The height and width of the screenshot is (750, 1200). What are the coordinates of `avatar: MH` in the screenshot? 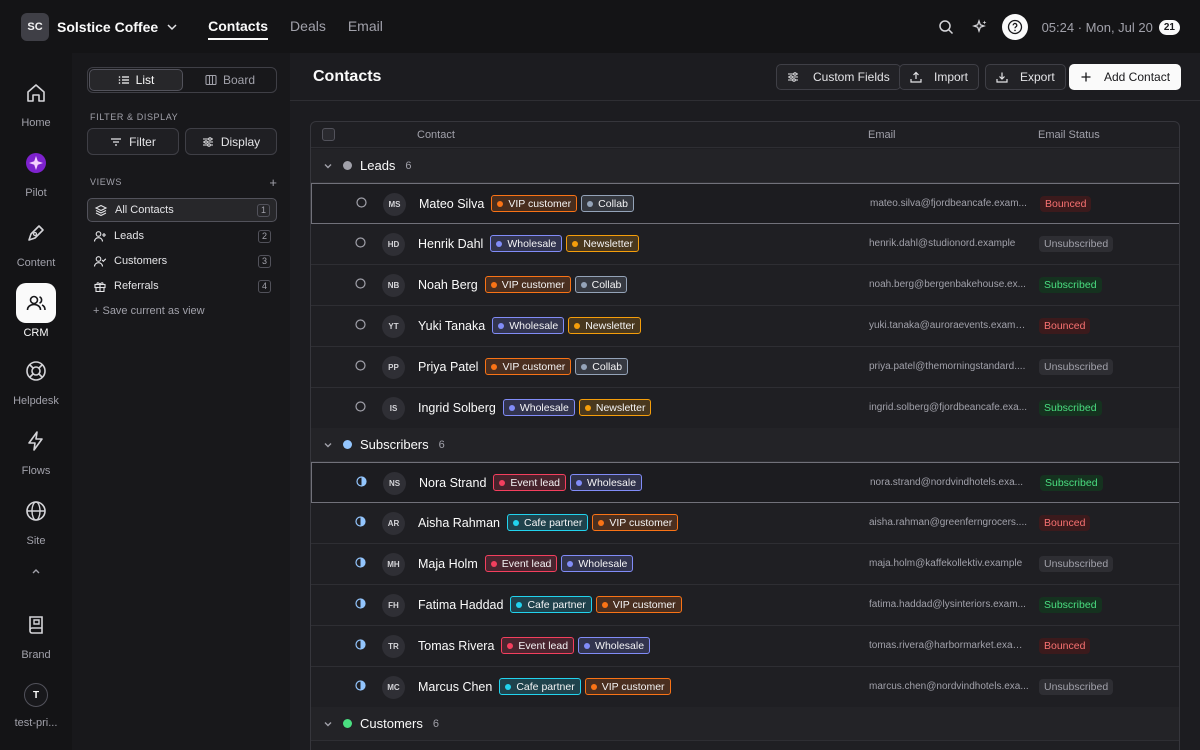 It's located at (393, 564).